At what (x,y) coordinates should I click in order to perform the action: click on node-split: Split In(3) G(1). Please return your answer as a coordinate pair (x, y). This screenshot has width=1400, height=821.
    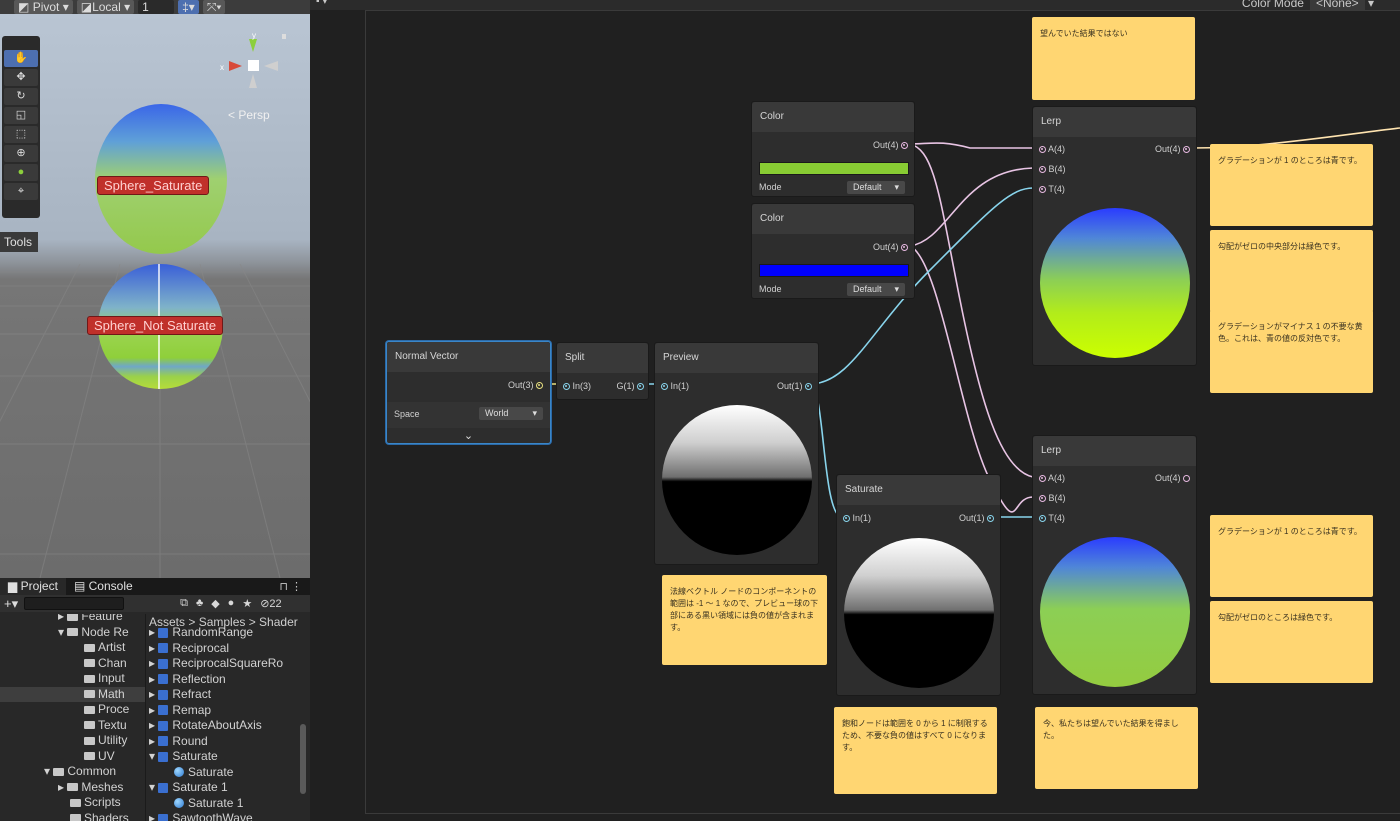
    Looking at the image, I should click on (602, 371).